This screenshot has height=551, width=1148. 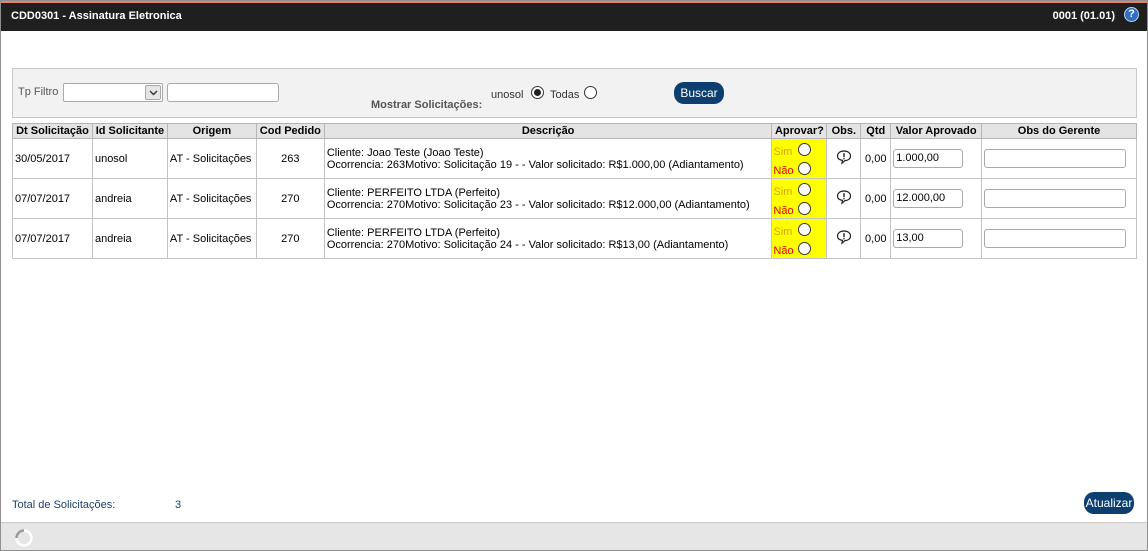 What do you see at coordinates (290, 158) in the screenshot?
I see `cell-order-code: 263` at bounding box center [290, 158].